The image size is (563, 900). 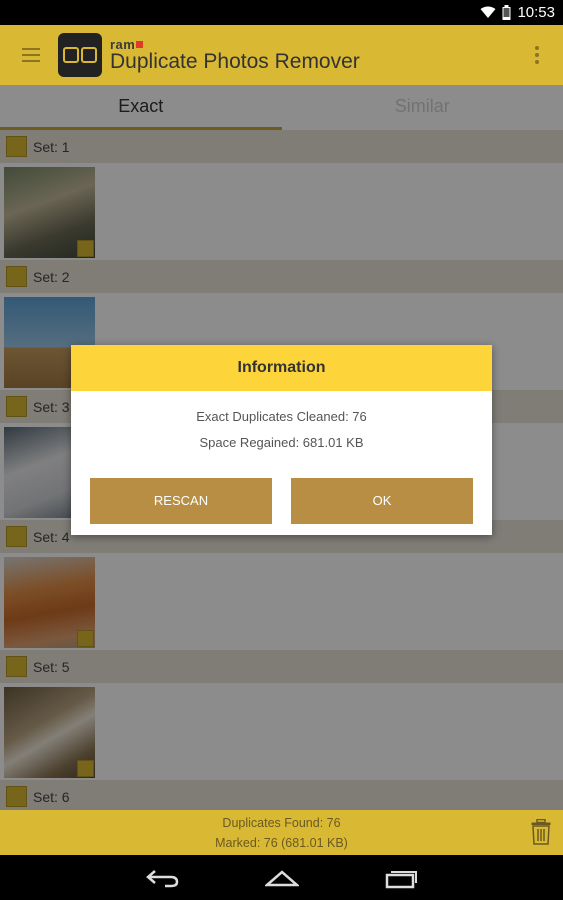 What do you see at coordinates (541, 832) in the screenshot?
I see `trash-icon` at bounding box center [541, 832].